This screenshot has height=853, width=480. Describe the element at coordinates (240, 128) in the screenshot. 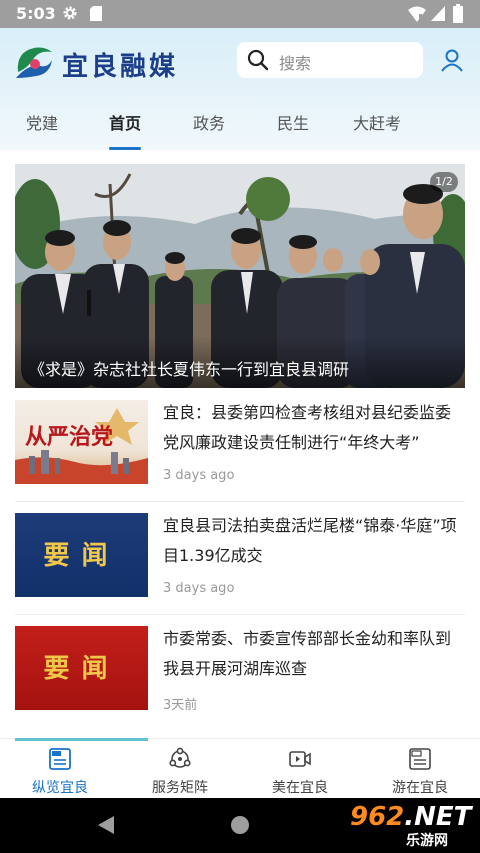

I see `channel-tabs: 党建 首页 政务 民生 大赶考` at that location.